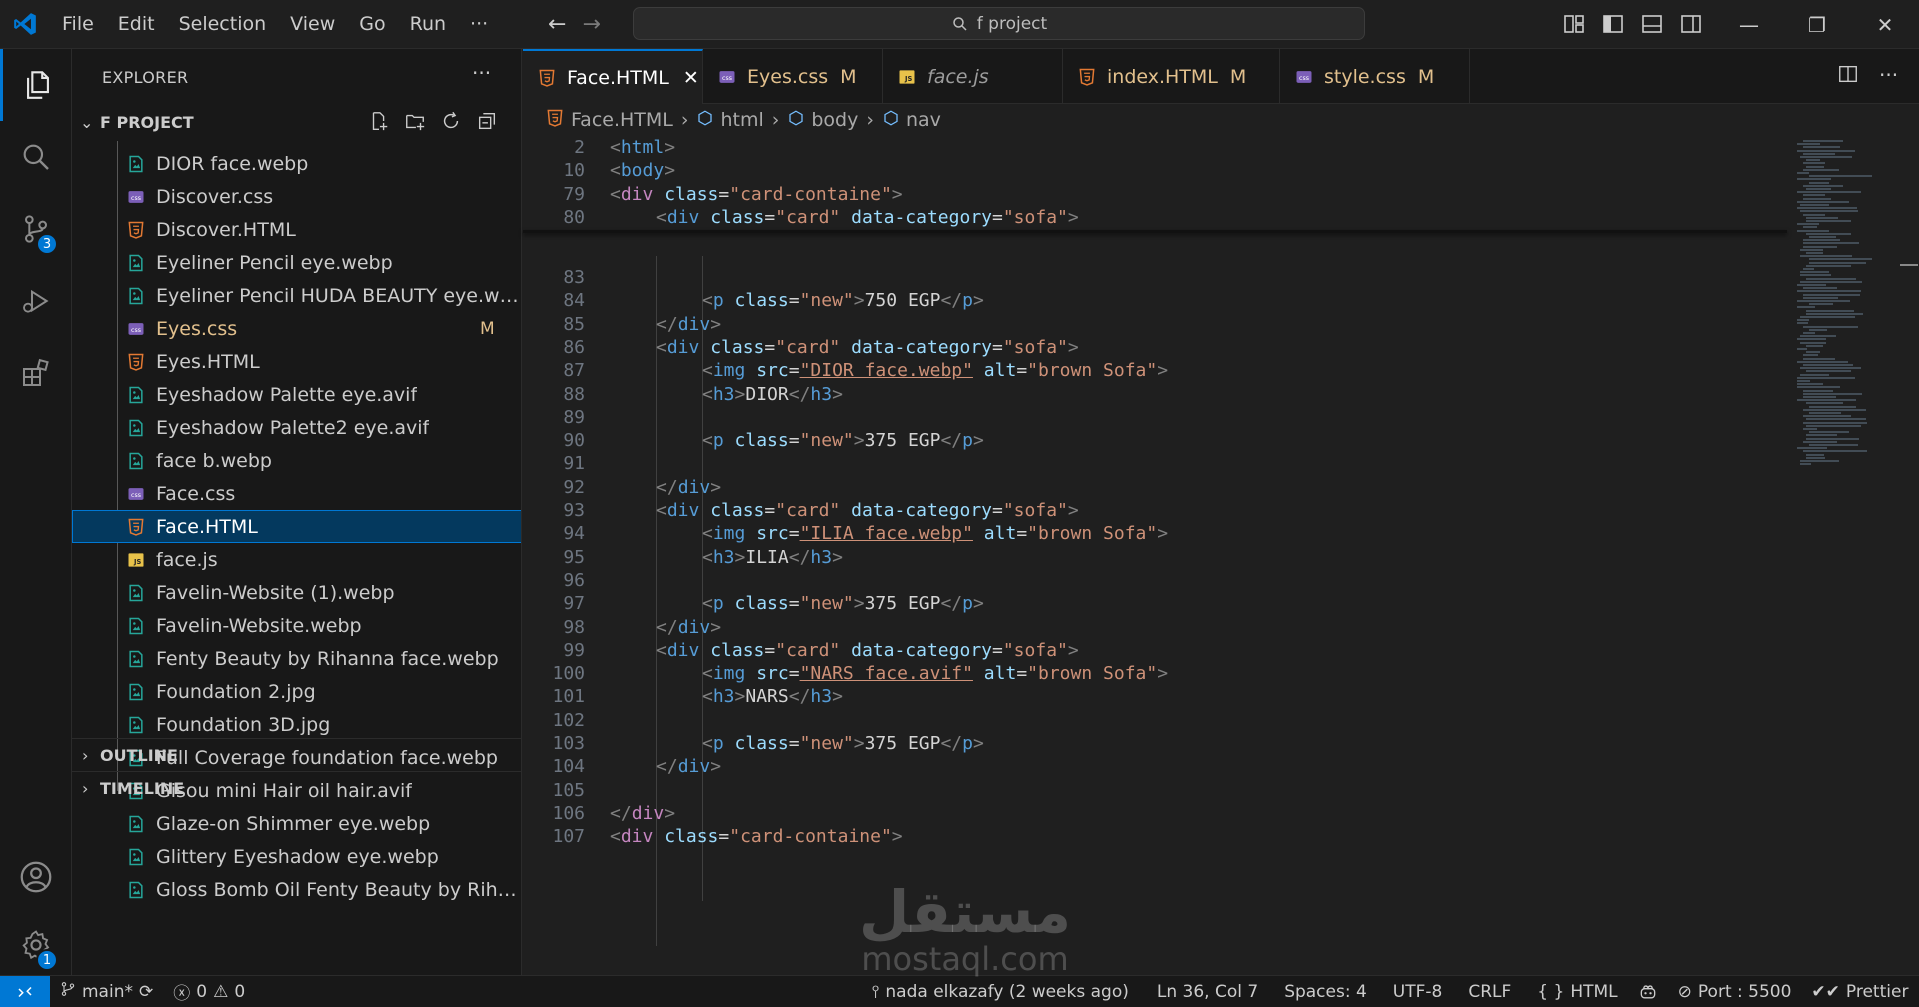 This screenshot has height=1007, width=1919. What do you see at coordinates (1375, 76) in the screenshot?
I see `tab-style-css: css style.css M` at bounding box center [1375, 76].